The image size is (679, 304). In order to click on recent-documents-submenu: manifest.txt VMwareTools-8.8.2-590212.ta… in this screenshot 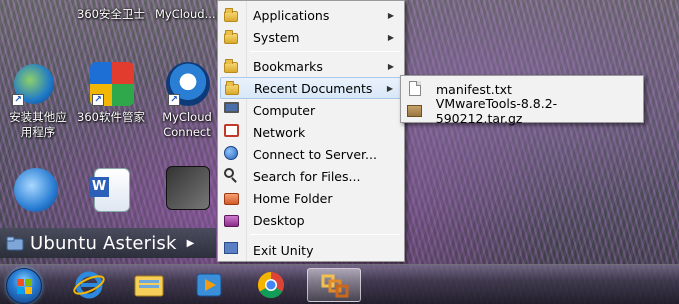, I will do `click(522, 100)`.